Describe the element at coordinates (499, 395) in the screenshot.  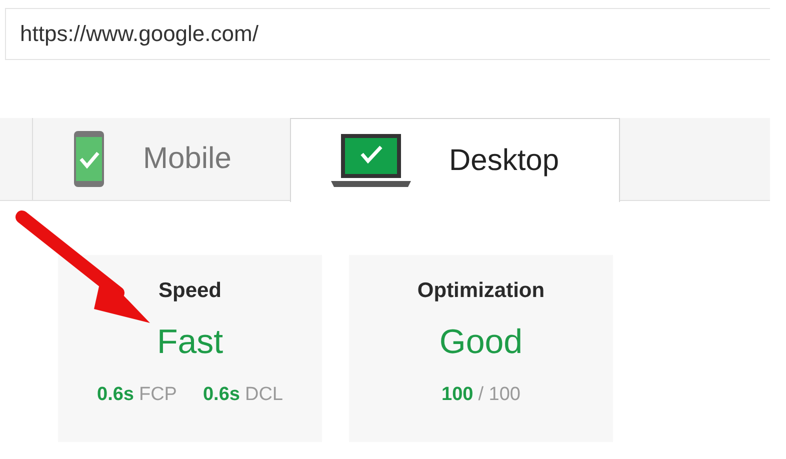
I see `metric-label: / 100` at that location.